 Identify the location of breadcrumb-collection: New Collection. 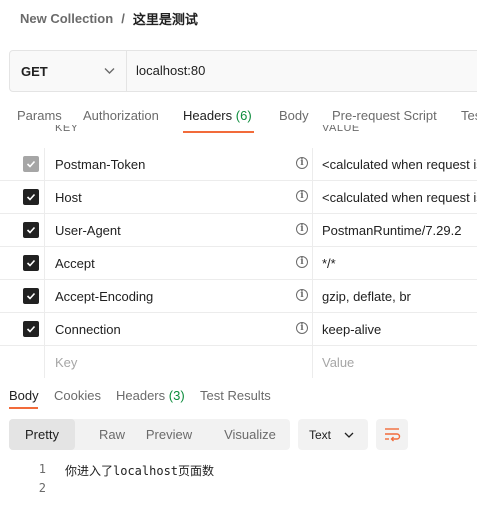
(66, 18).